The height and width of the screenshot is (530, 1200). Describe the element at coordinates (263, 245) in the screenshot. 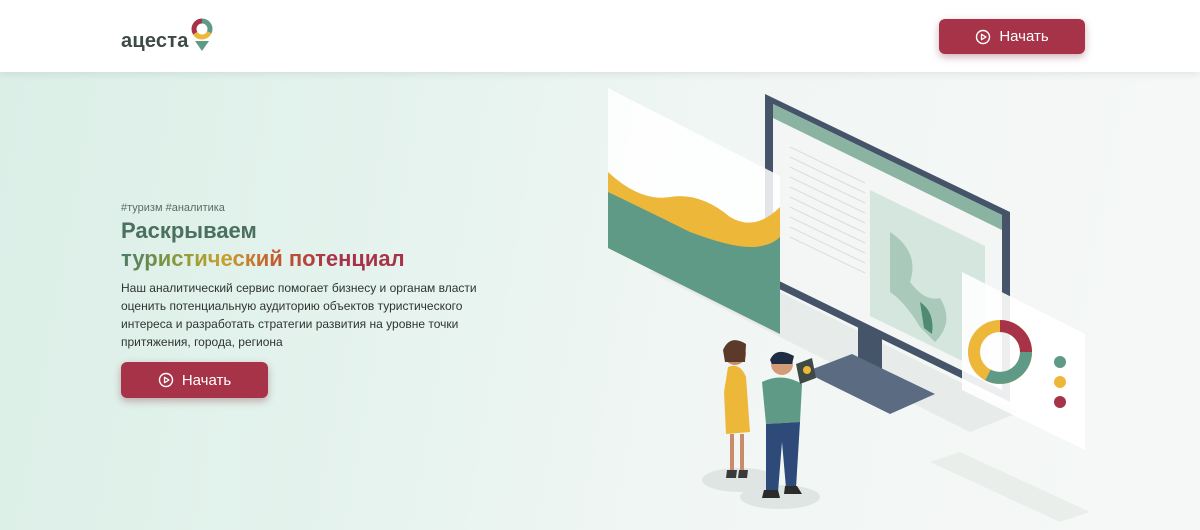

I see `hero-title: Раскрываем туристический потенциал` at that location.